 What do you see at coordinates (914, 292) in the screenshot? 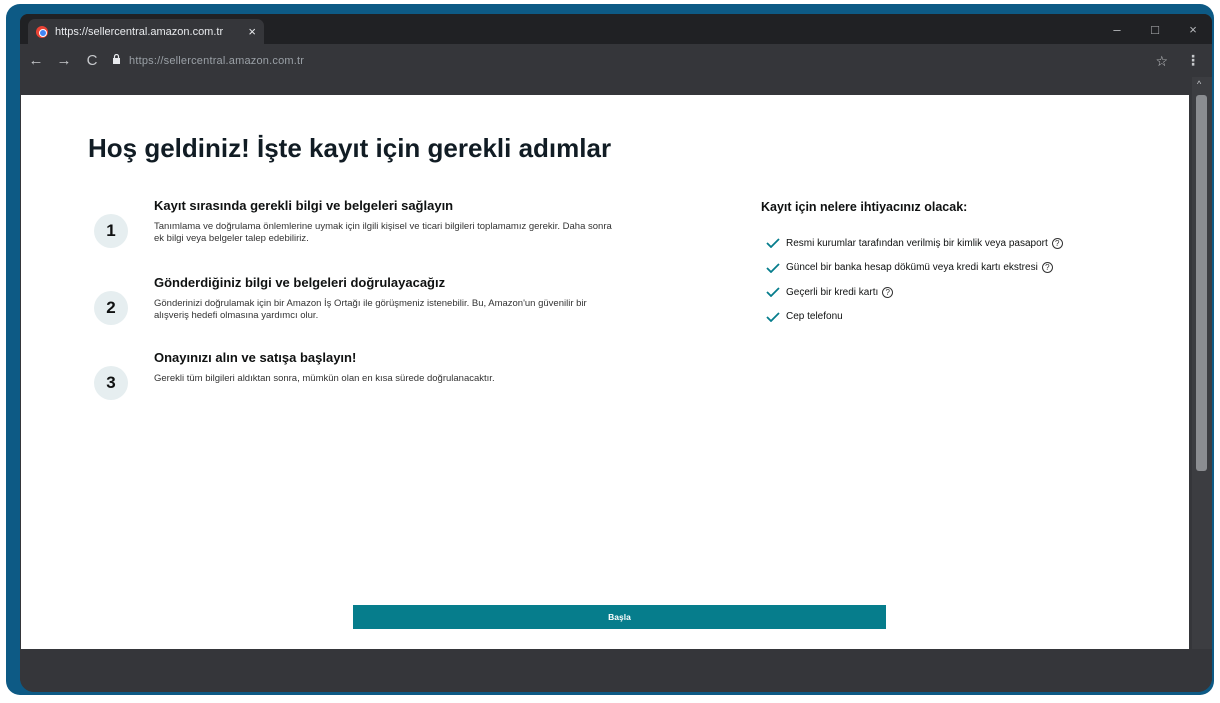
I see `requirement-item: Geçerli bir kredi kartı ?` at bounding box center [914, 292].